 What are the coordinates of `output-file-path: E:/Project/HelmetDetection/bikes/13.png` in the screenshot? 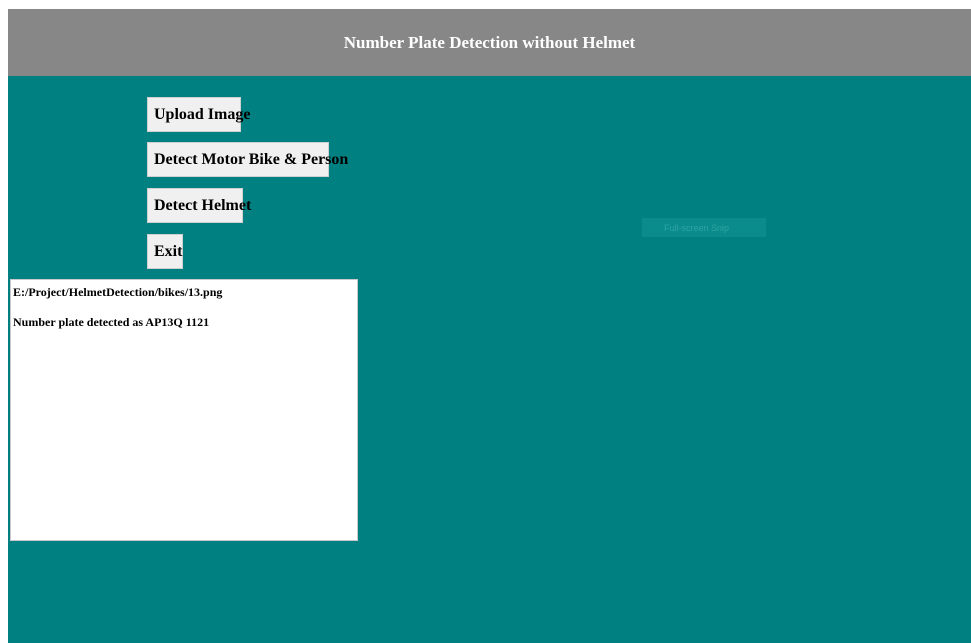 It's located at (118, 292).